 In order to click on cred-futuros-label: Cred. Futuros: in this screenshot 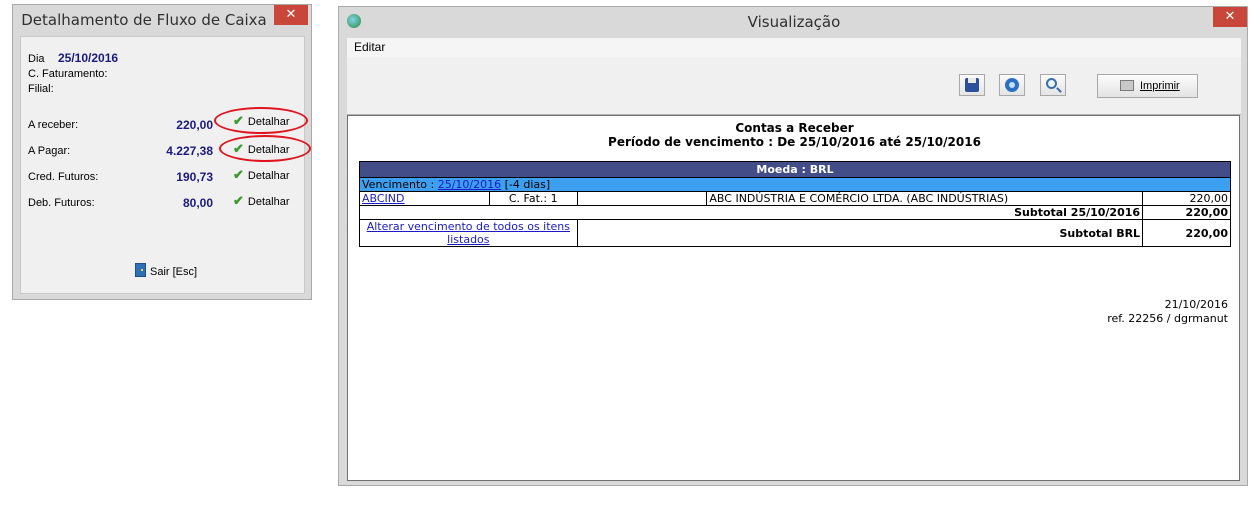, I will do `click(63, 177)`.